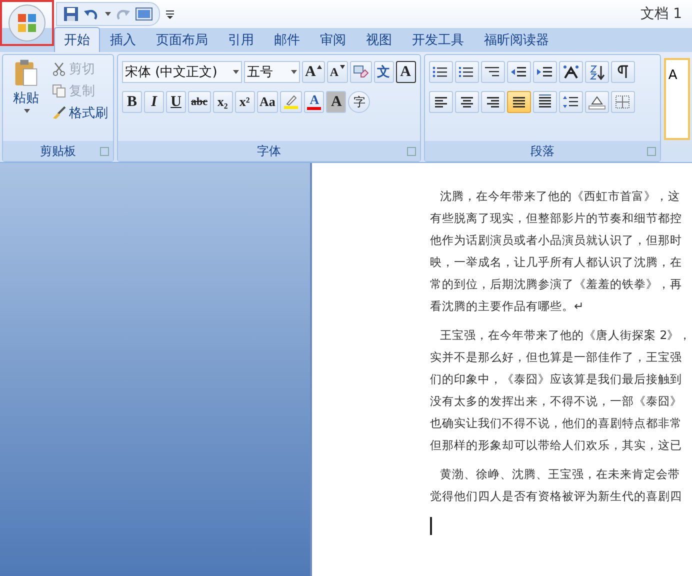 This screenshot has width=692, height=576. What do you see at coordinates (154, 102) in the screenshot?
I see `italic-button: I` at bounding box center [154, 102].